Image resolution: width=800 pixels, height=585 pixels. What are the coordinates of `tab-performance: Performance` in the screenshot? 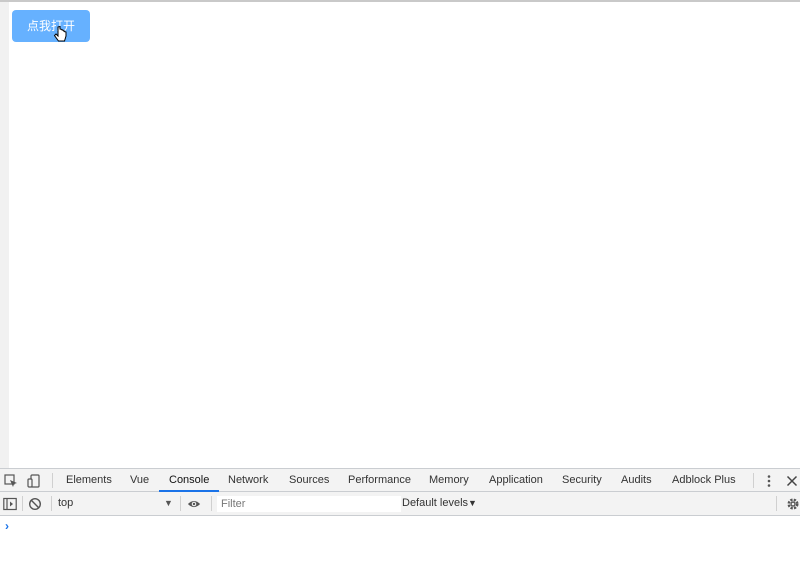 It's located at (379, 480).